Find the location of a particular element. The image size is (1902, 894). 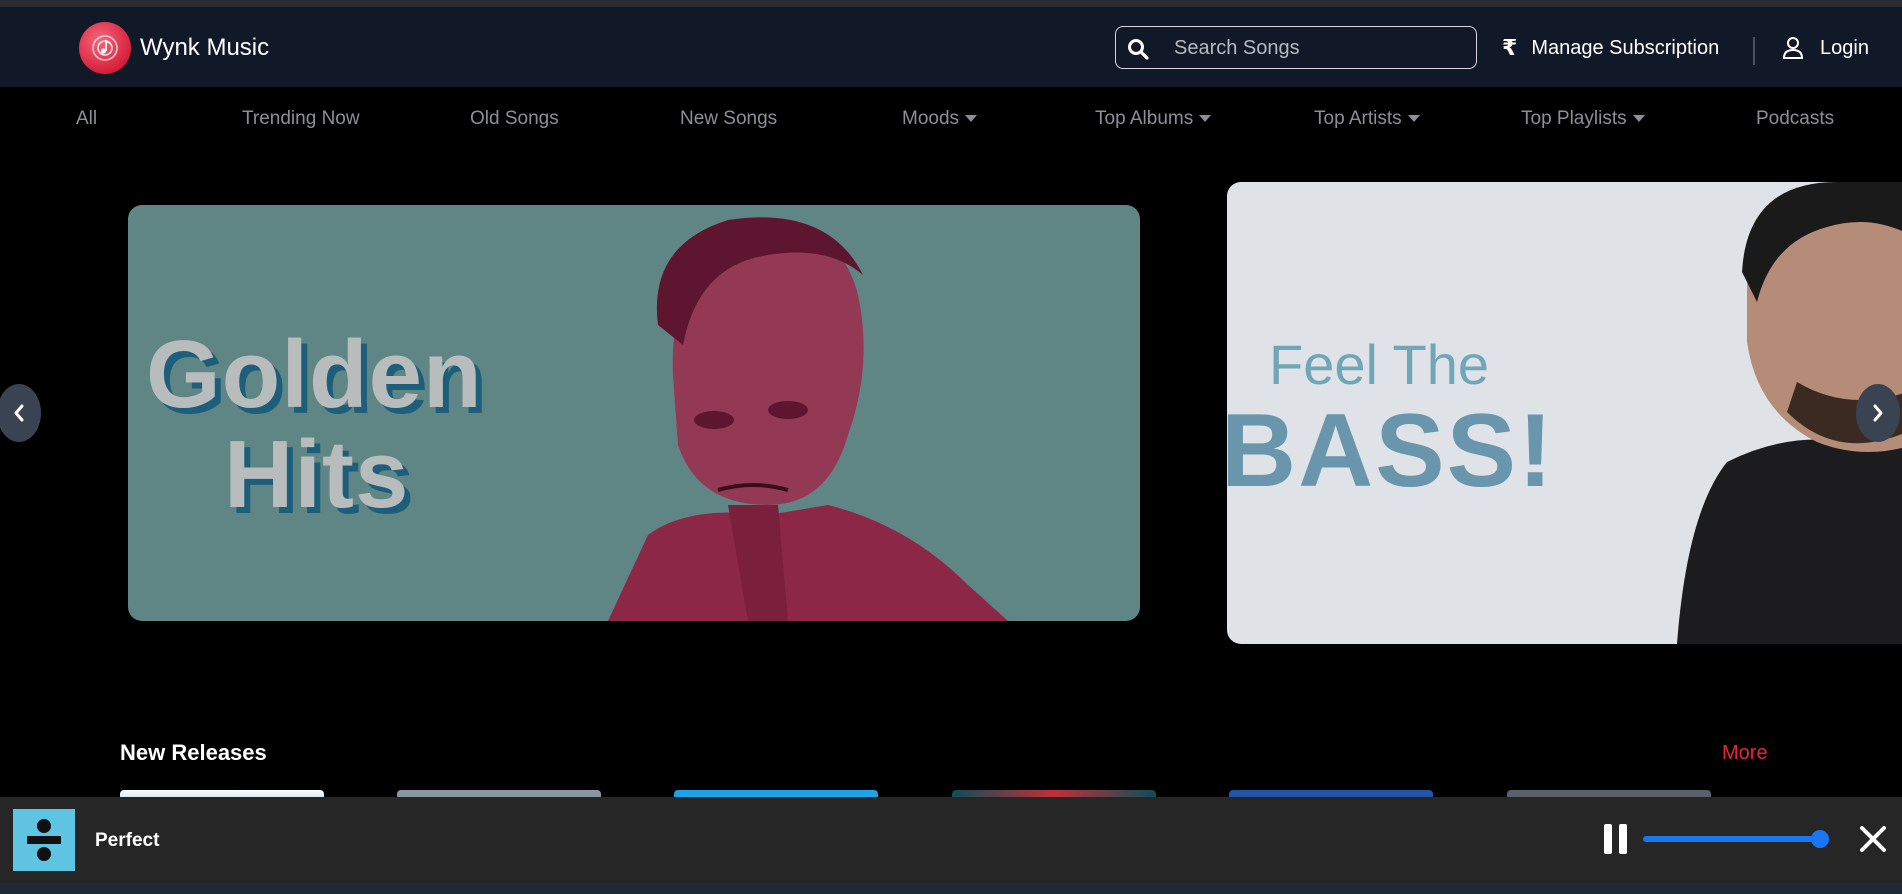

nav-item-podcasts: Podcasts is located at coordinates (1795, 119).